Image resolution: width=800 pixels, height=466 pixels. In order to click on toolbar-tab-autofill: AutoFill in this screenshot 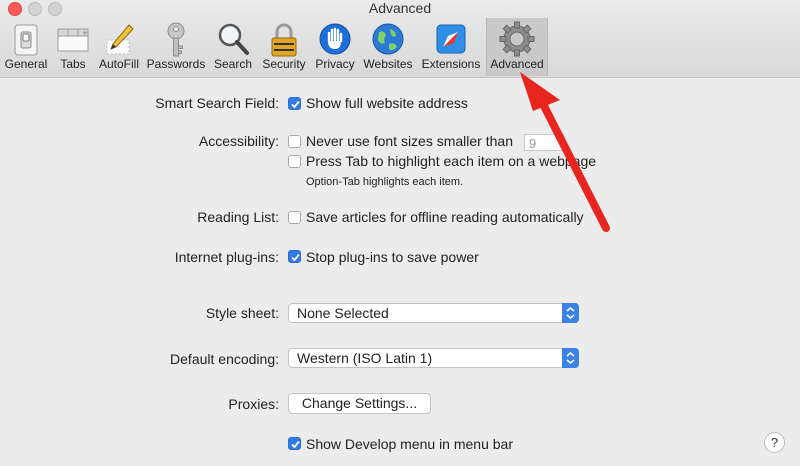, I will do `click(119, 47)`.